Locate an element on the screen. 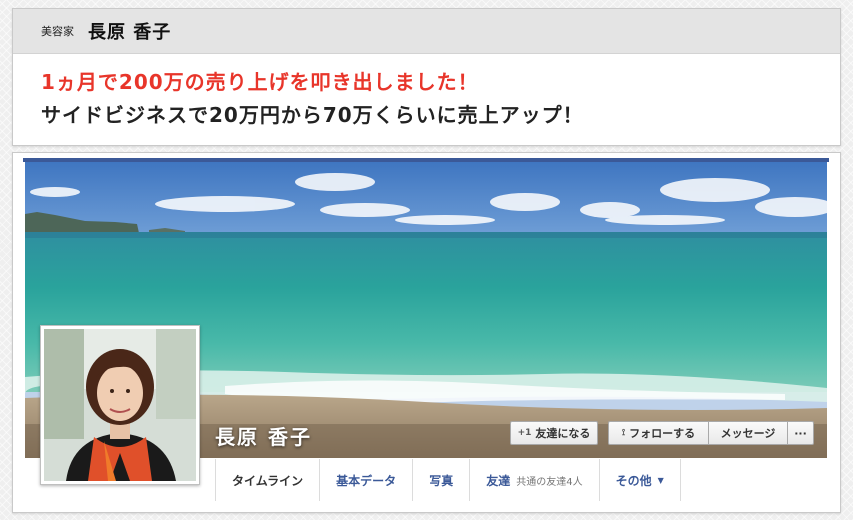 The height and width of the screenshot is (520, 853). header-bar: 美容家 長原 香子 is located at coordinates (426, 31).